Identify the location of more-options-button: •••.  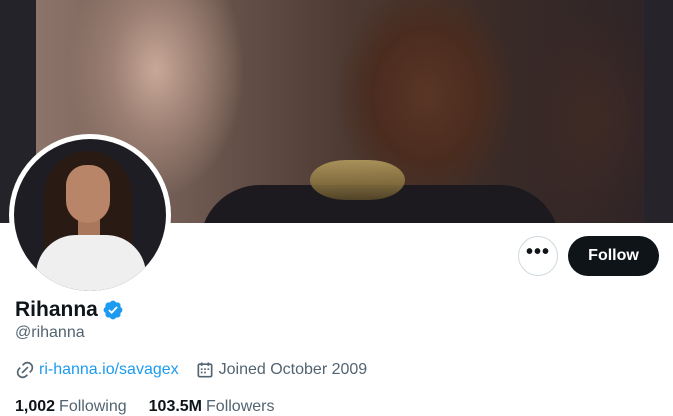
(538, 256).